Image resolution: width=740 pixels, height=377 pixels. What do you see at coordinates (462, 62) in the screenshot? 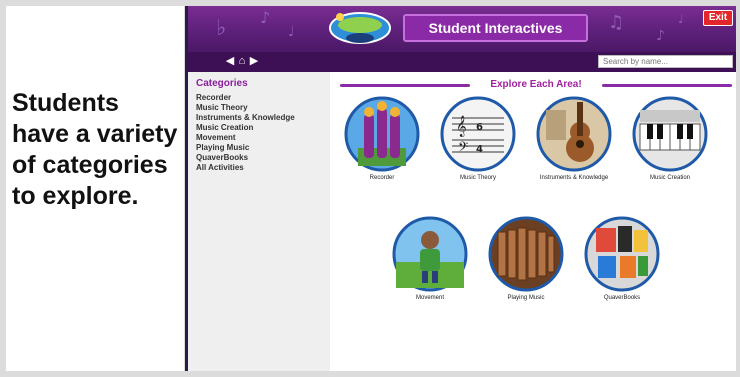
I see `nav-bar: ◀ ⌂ ▶` at bounding box center [462, 62].